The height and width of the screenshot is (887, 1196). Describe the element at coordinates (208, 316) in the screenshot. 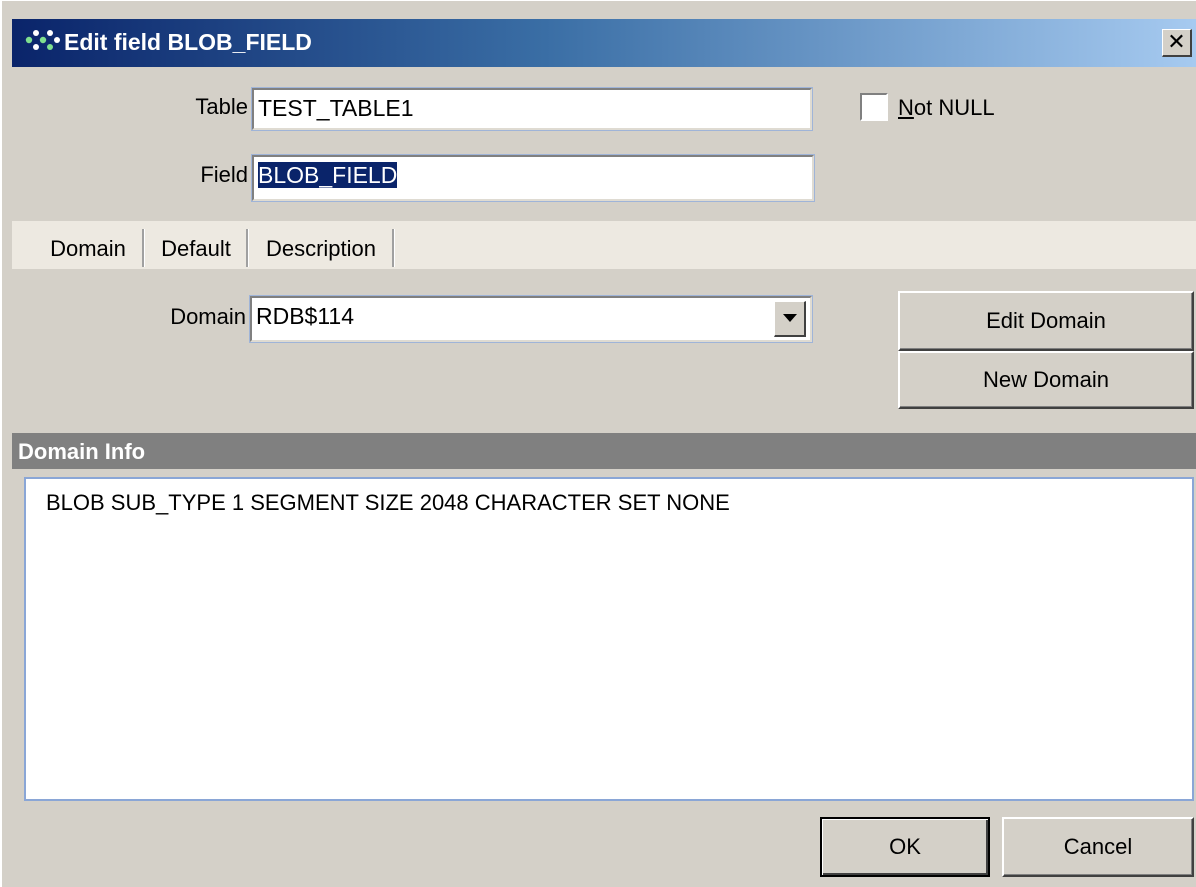

I see `domain-label: Domain` at that location.